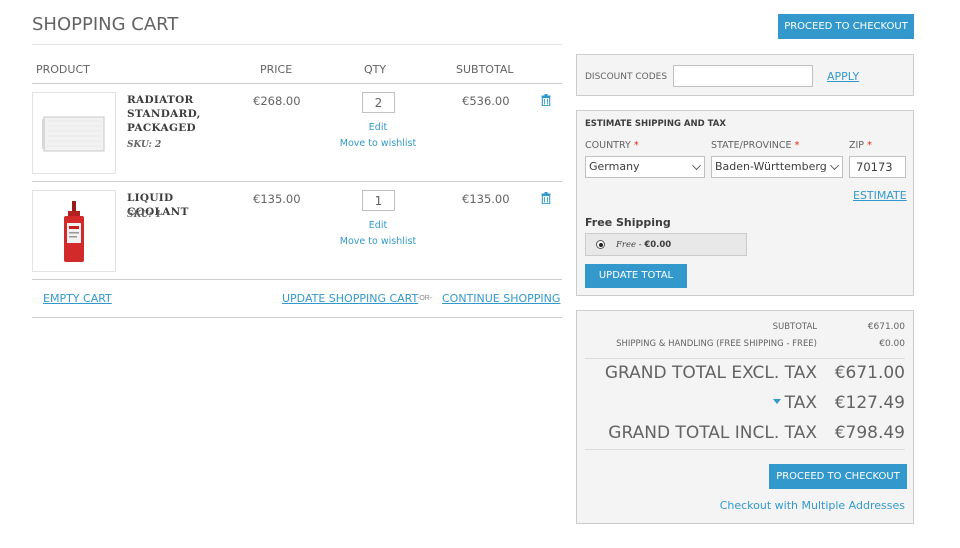  Describe the element at coordinates (636, 276) in the screenshot. I see `update-total-button: UPDATE TOTAL` at that location.